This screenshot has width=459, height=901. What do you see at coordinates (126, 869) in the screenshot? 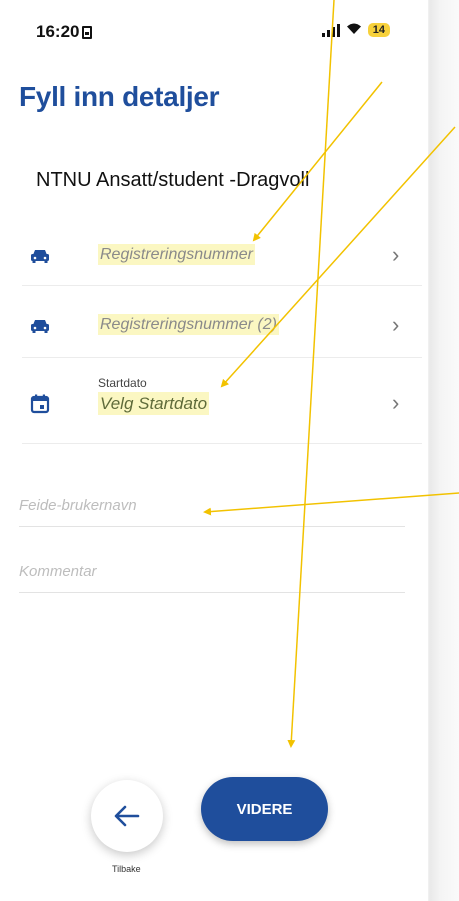
I see `back-label: Tilbake` at bounding box center [126, 869].